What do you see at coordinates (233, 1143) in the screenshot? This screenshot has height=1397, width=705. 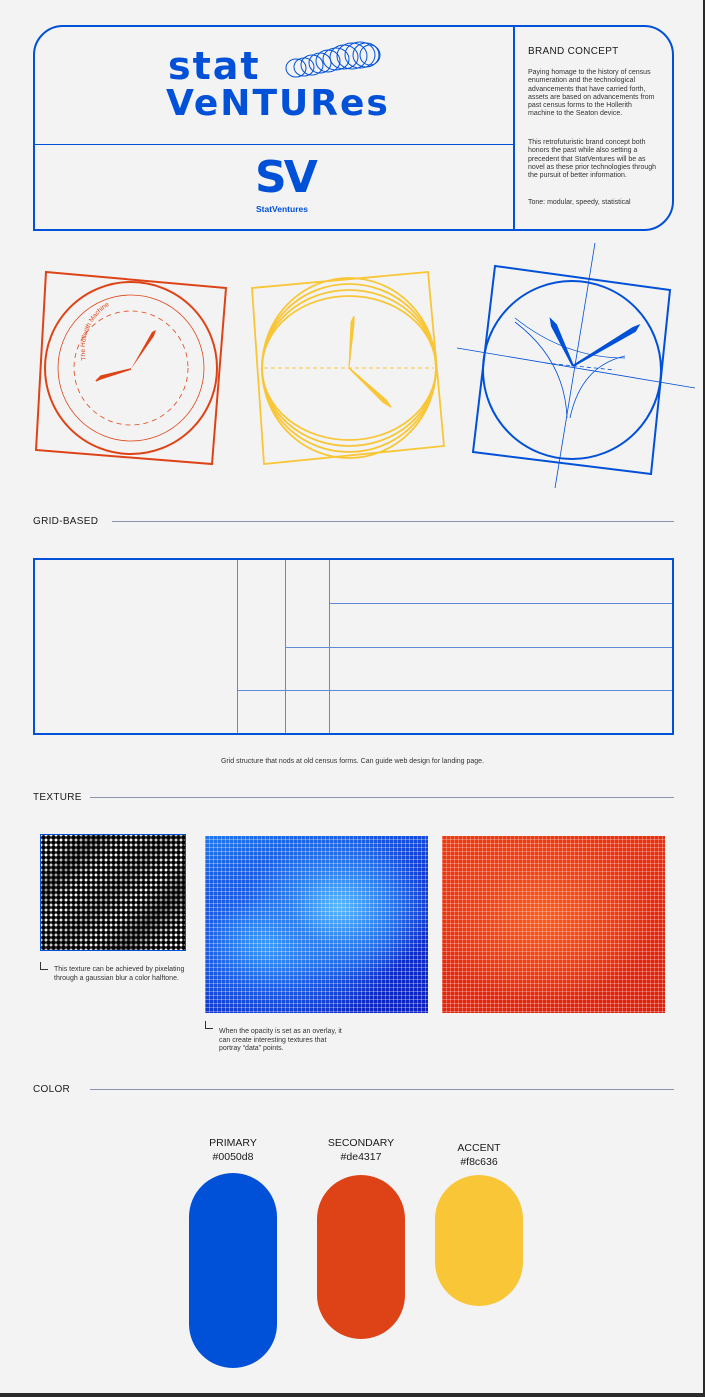 I see `primary-label: PRIMARY` at bounding box center [233, 1143].